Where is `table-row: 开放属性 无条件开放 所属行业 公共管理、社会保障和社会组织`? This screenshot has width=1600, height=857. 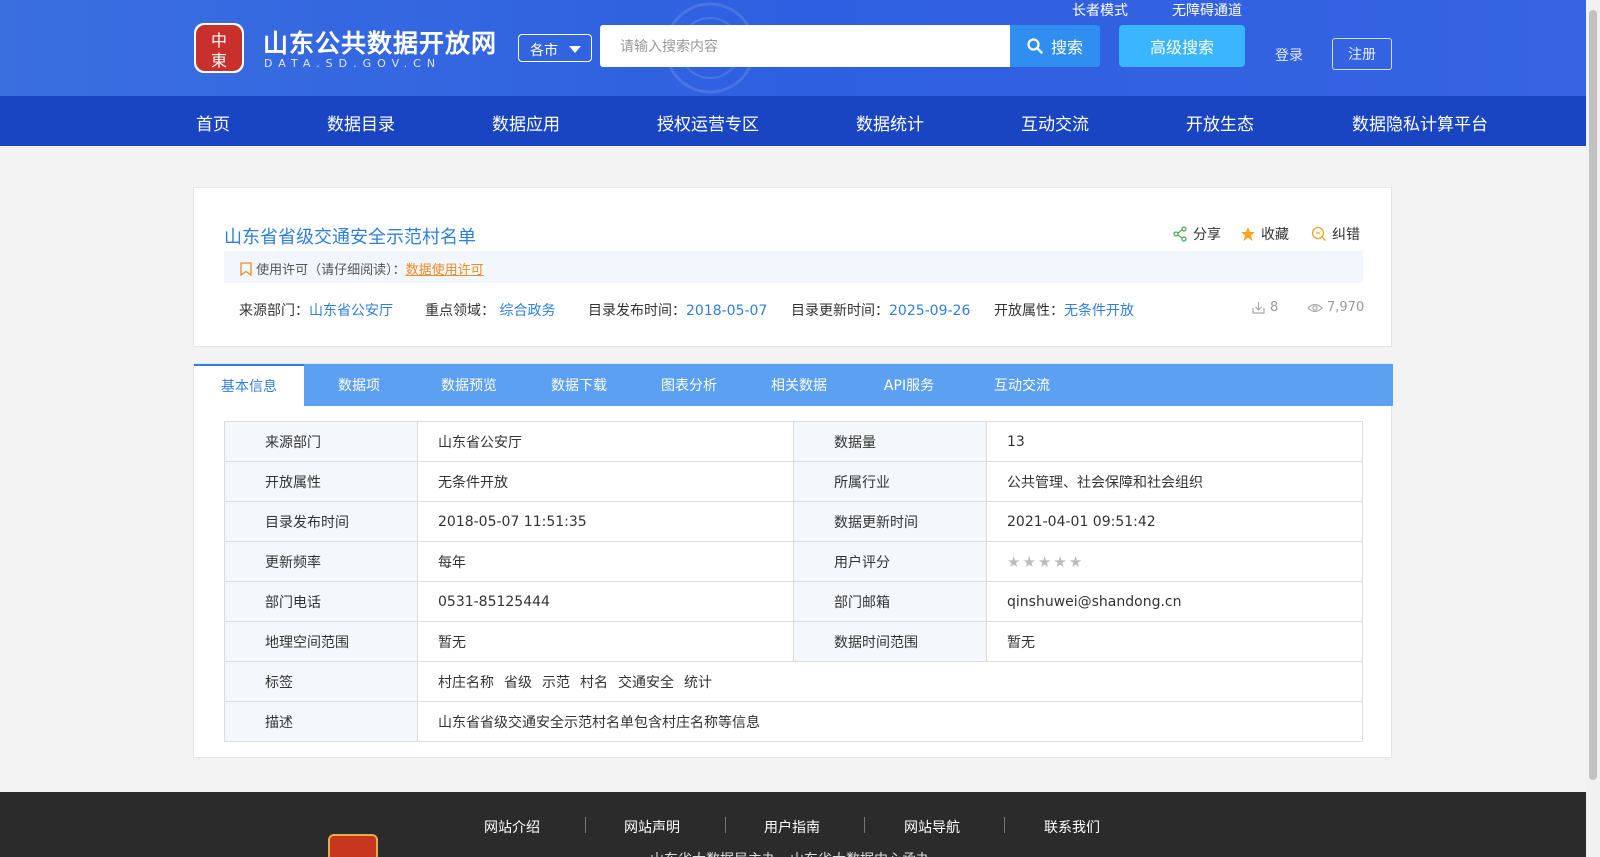 table-row: 开放属性 无条件开放 所属行业 公共管理、社会保障和社会组织 is located at coordinates (793, 481).